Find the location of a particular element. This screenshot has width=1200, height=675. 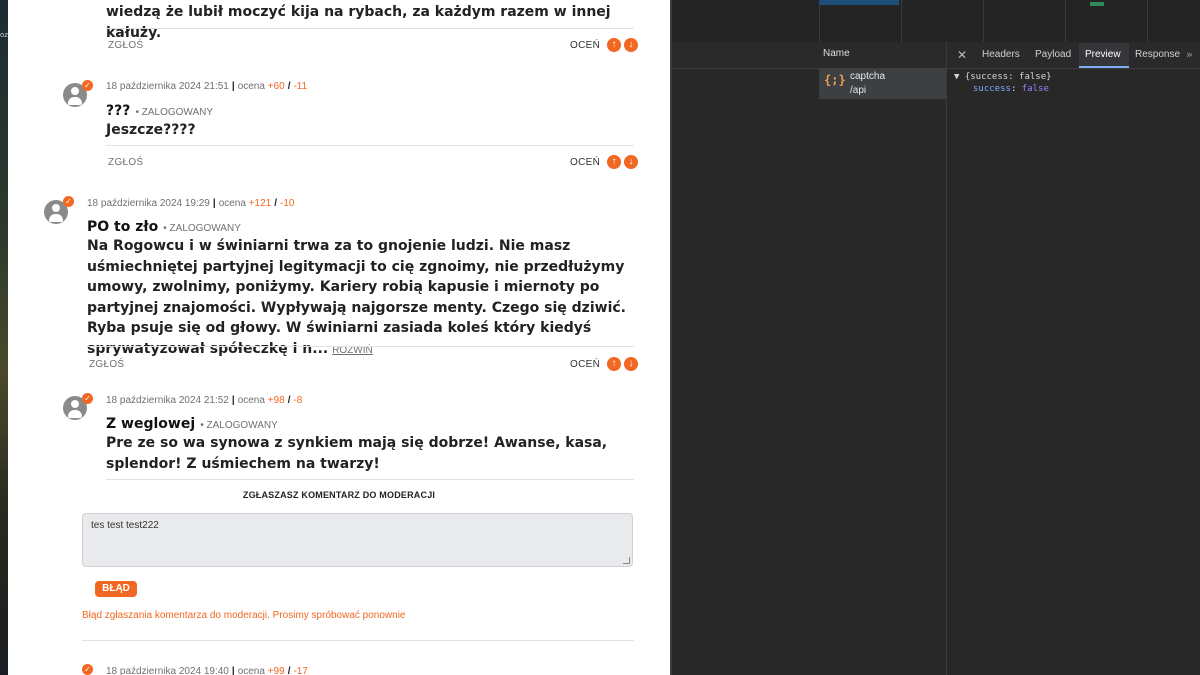

comment-meta: 18 października 2024 19:40 | ocena +99/-17 is located at coordinates (207, 670).